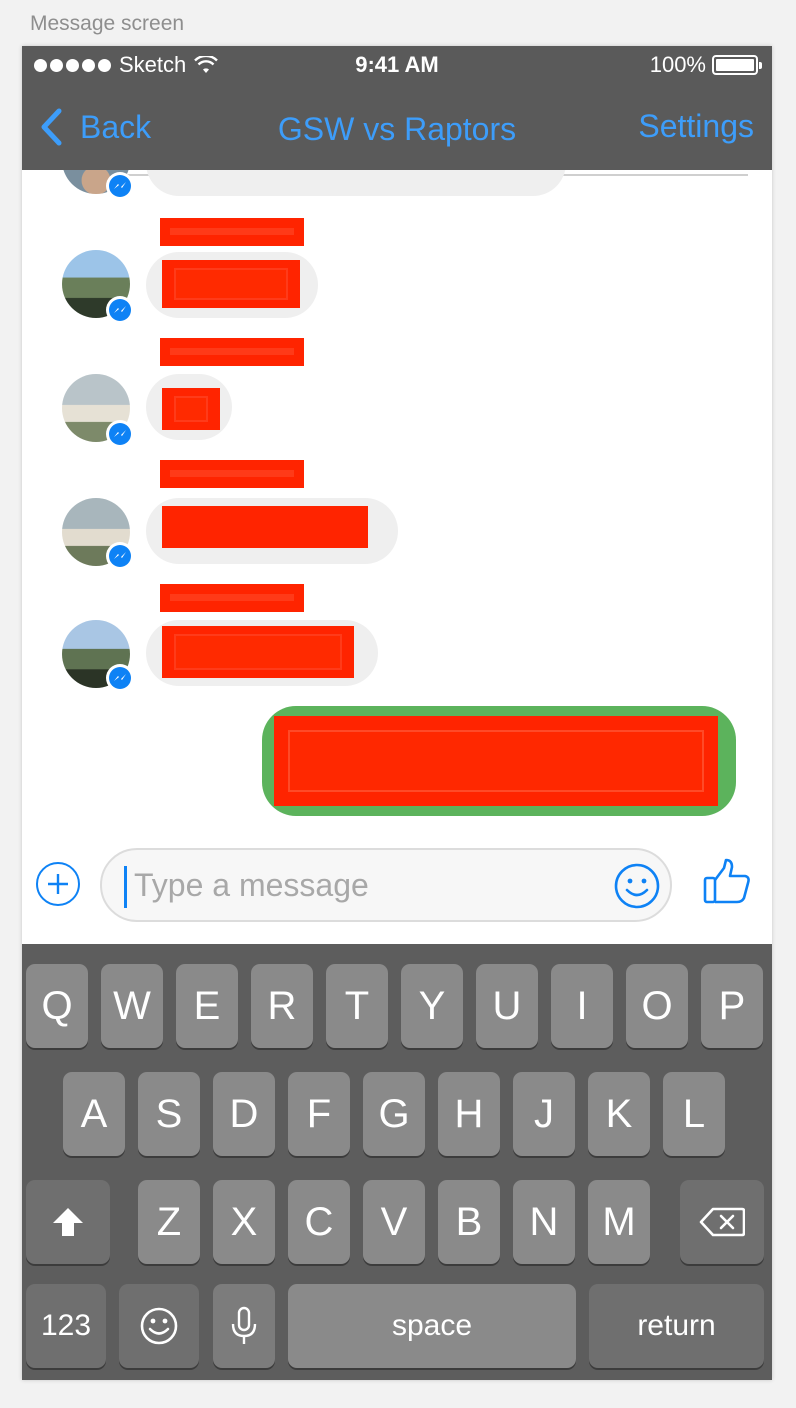 This screenshot has width=796, height=1408. I want to click on space-key: space, so click(432, 1326).